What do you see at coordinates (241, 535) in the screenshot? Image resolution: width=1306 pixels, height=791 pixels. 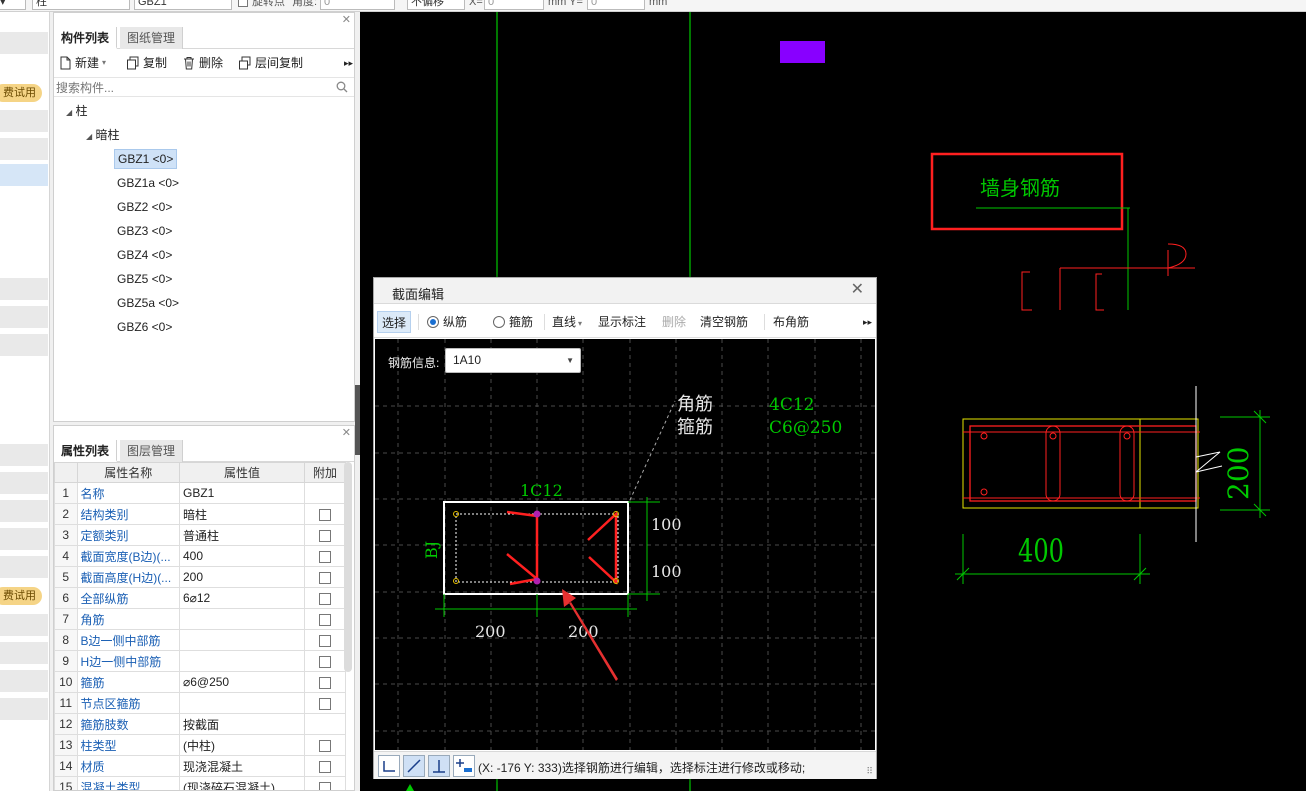 I see `property-value: 普通柱` at bounding box center [241, 535].